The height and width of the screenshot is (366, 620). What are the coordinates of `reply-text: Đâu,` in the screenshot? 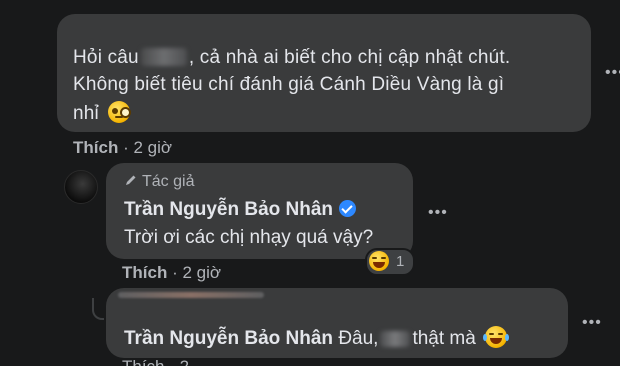 It's located at (358, 338).